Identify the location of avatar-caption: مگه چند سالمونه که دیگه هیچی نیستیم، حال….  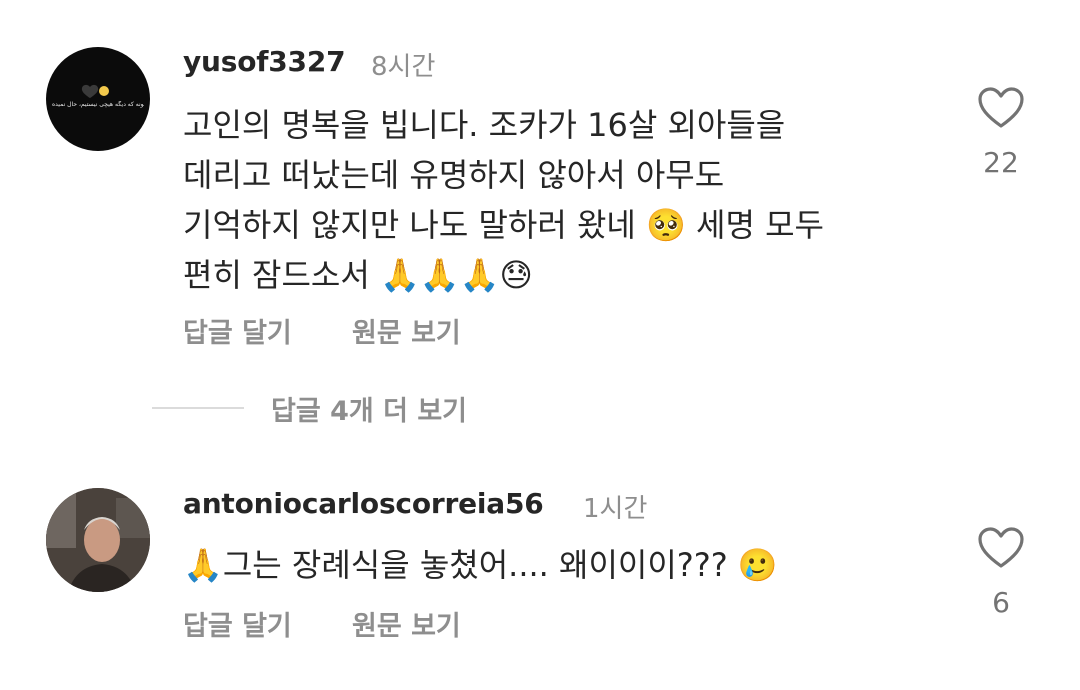
(98, 104).